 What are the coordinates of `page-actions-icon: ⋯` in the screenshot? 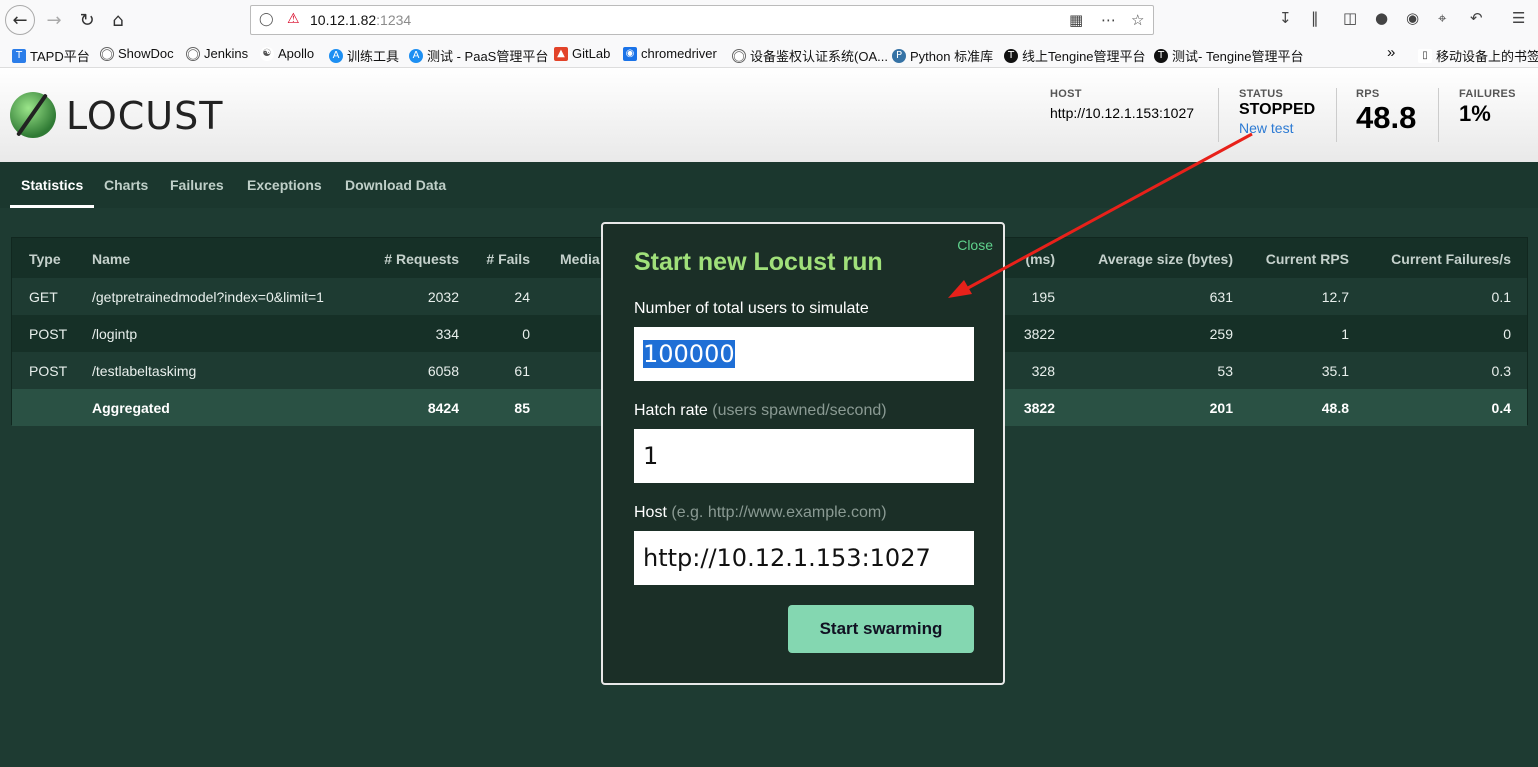 It's located at (1108, 20).